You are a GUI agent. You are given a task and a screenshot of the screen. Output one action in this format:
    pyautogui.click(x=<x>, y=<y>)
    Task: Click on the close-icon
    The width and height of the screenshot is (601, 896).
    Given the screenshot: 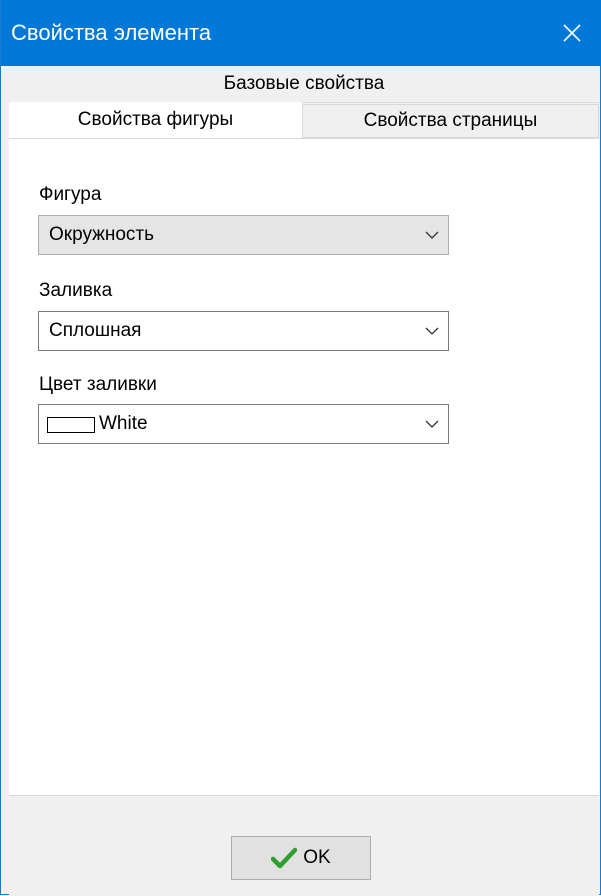 What is the action you would take?
    pyautogui.click(x=572, y=33)
    